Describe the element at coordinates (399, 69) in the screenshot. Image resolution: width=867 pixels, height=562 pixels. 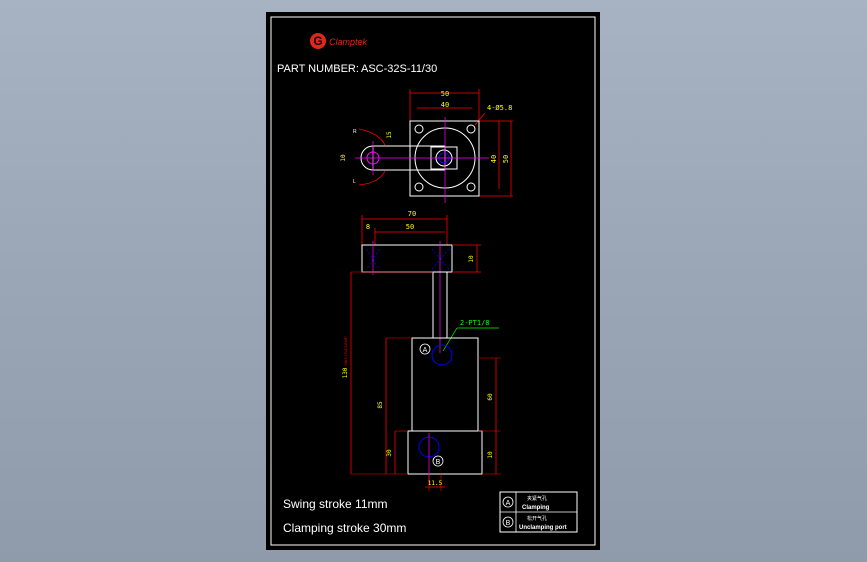
I see `part-number-value: ASC-32S-11/30` at that location.